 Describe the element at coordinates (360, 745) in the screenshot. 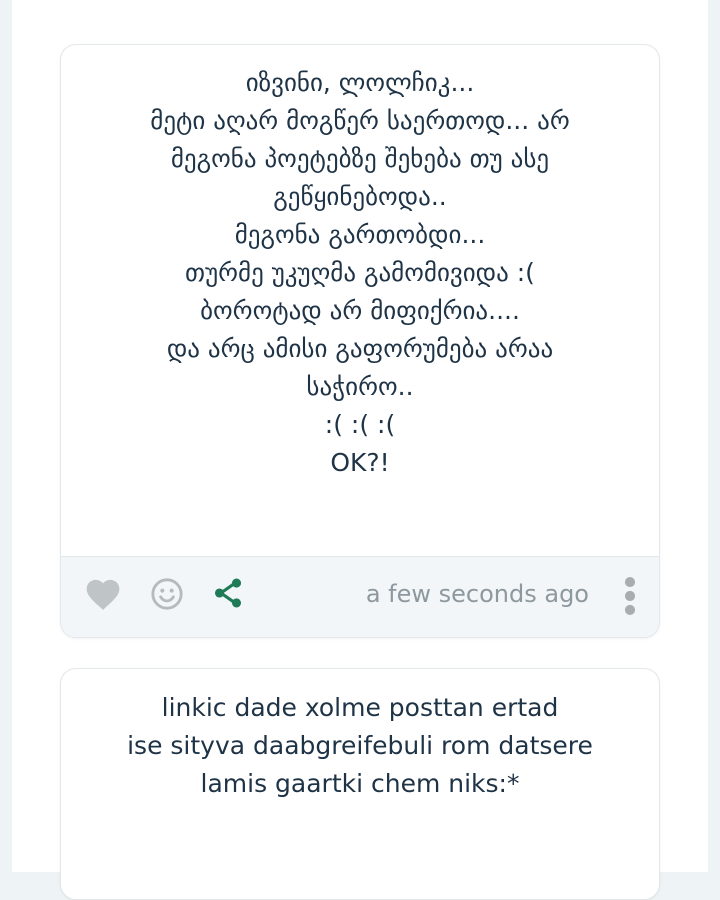

I see `post-line: ise sityva daabgreifebuli rom datsere` at that location.